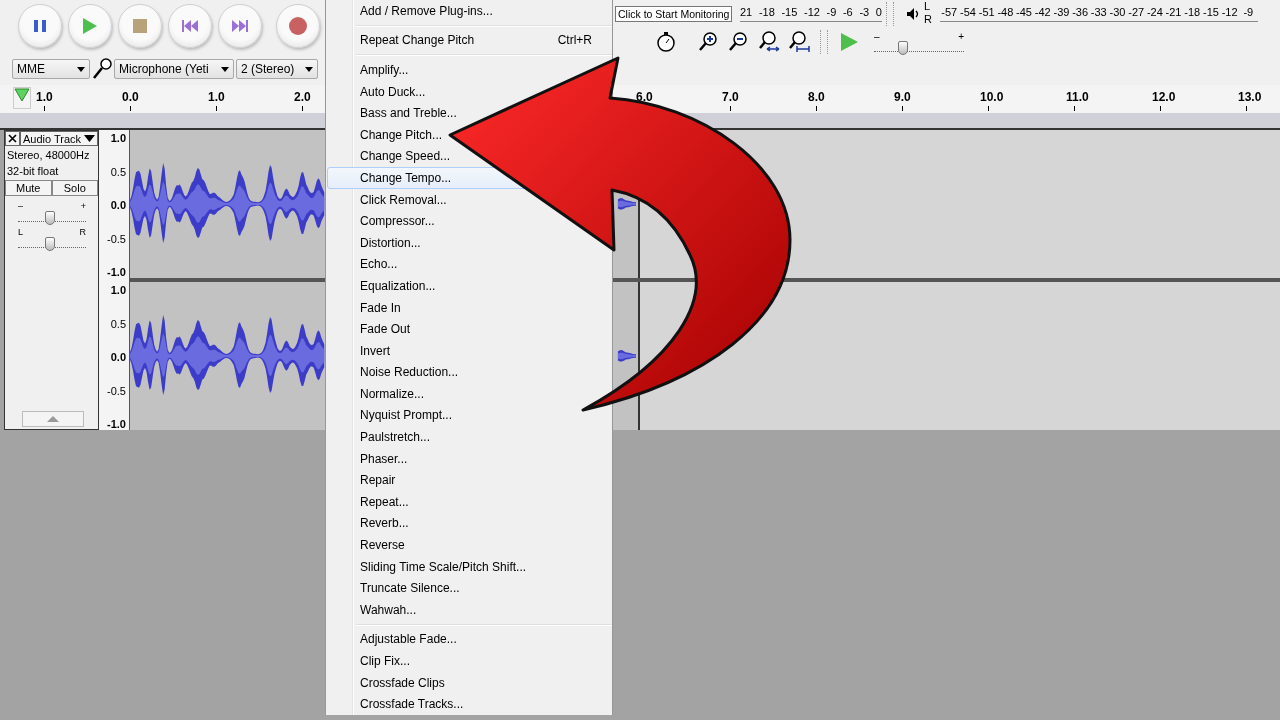  I want to click on channel-label: L, so click(928, 6).